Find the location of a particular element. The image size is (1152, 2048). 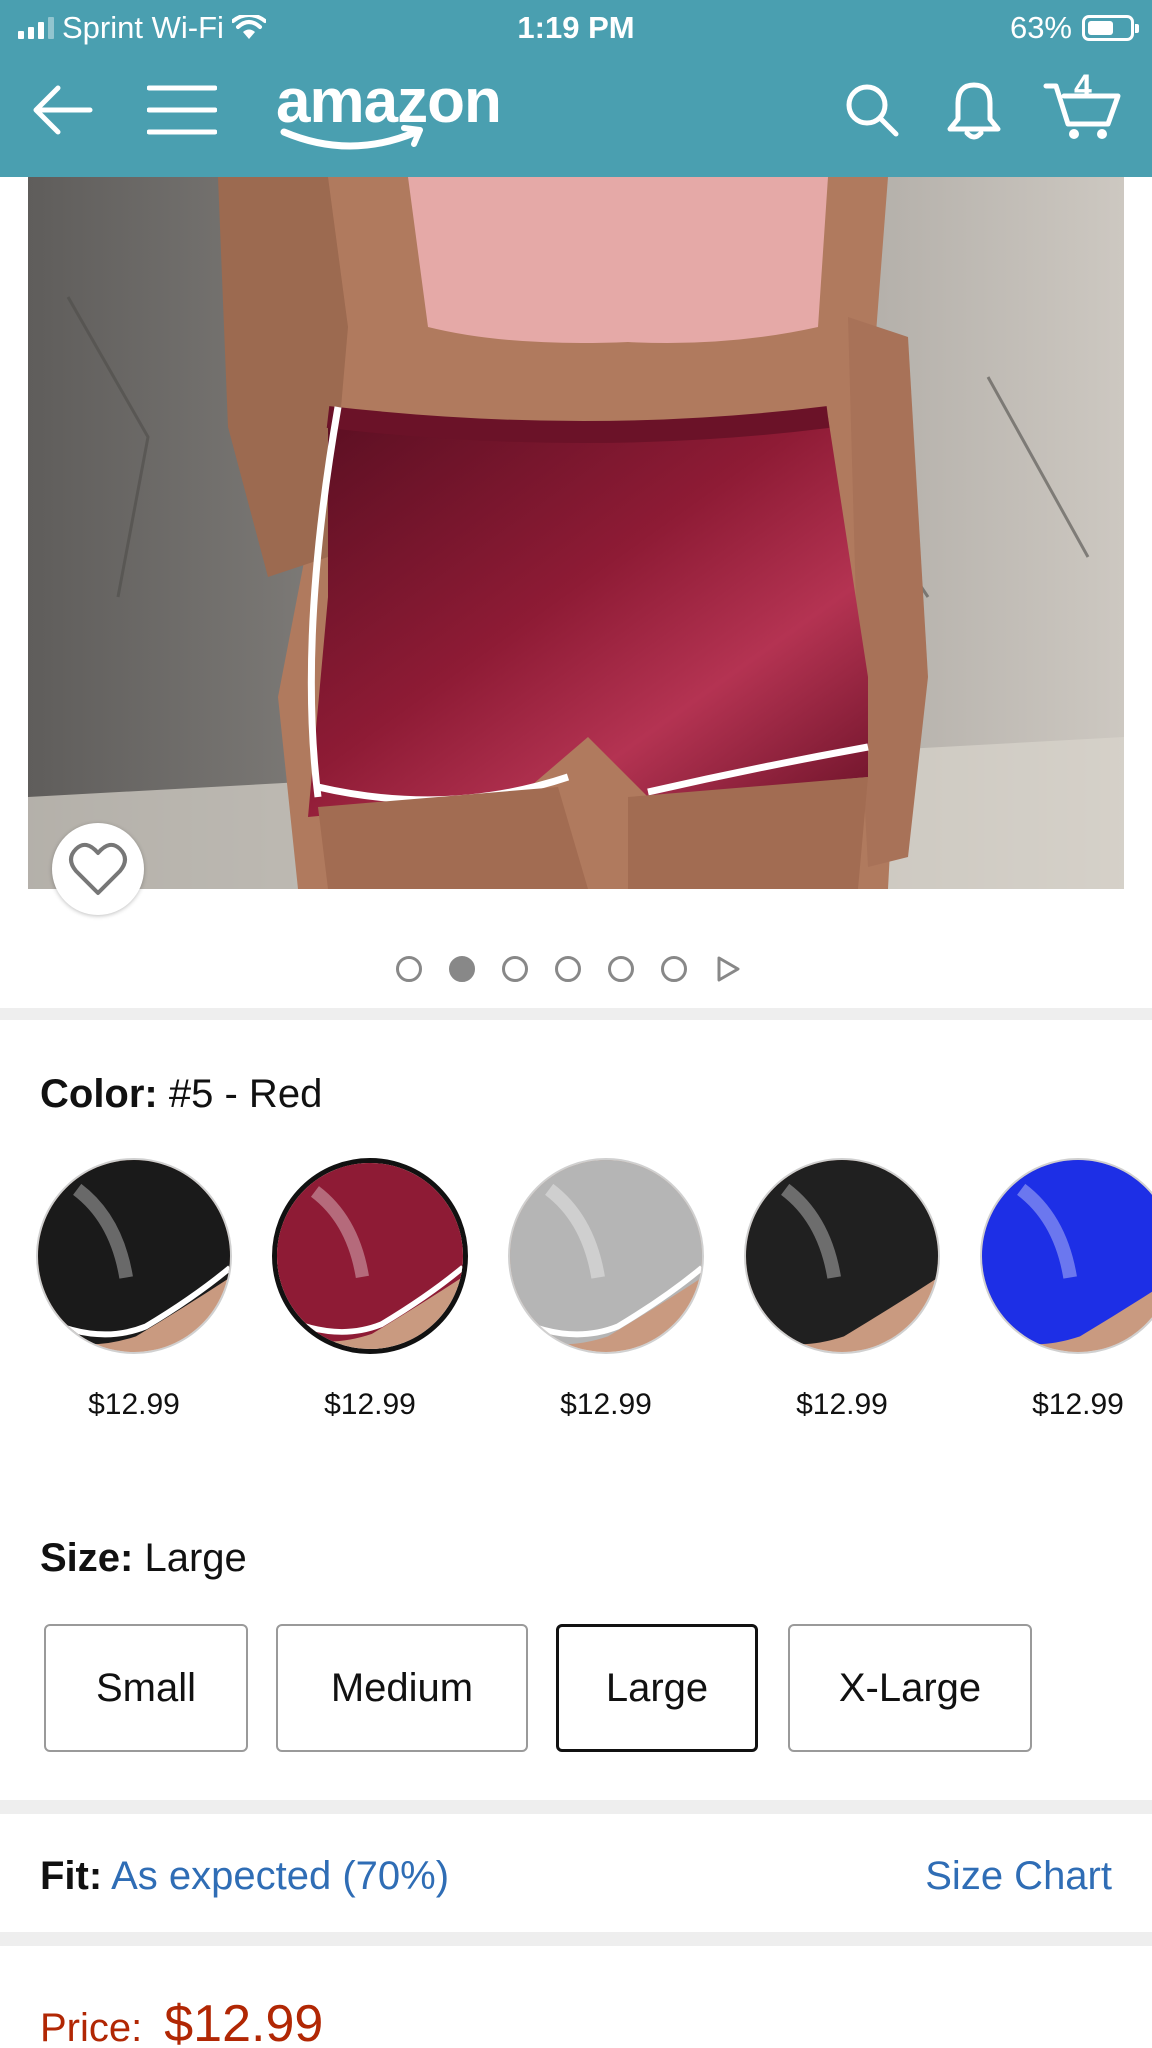

color-swatch-red-satin: $12.99 is located at coordinates (370, 1290).